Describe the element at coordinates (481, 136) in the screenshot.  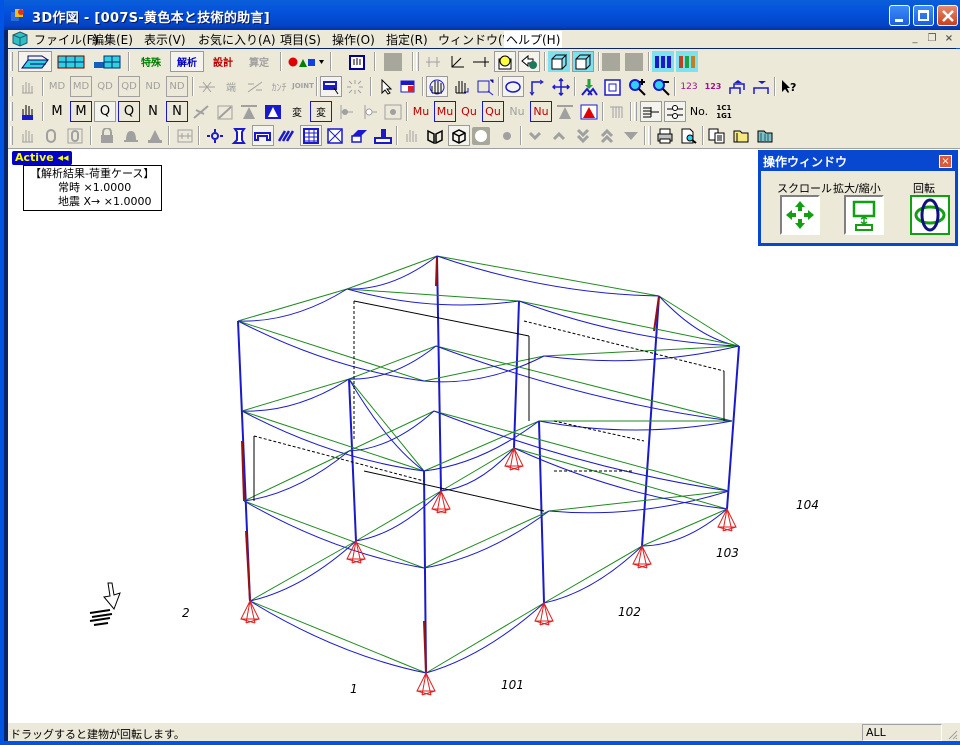
I see `circle-gray-button` at that location.